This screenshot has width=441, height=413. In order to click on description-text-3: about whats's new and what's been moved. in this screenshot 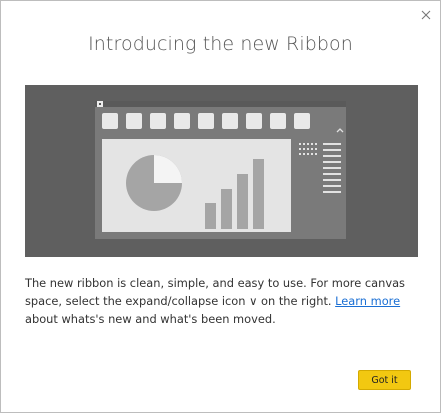, I will do `click(150, 319)`.